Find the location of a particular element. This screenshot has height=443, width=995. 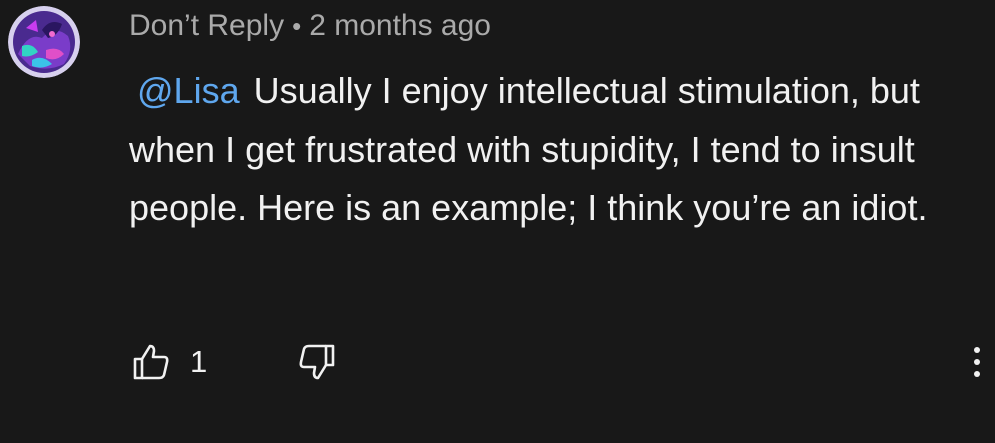

comment-actions: 1 is located at coordinates (559, 362).